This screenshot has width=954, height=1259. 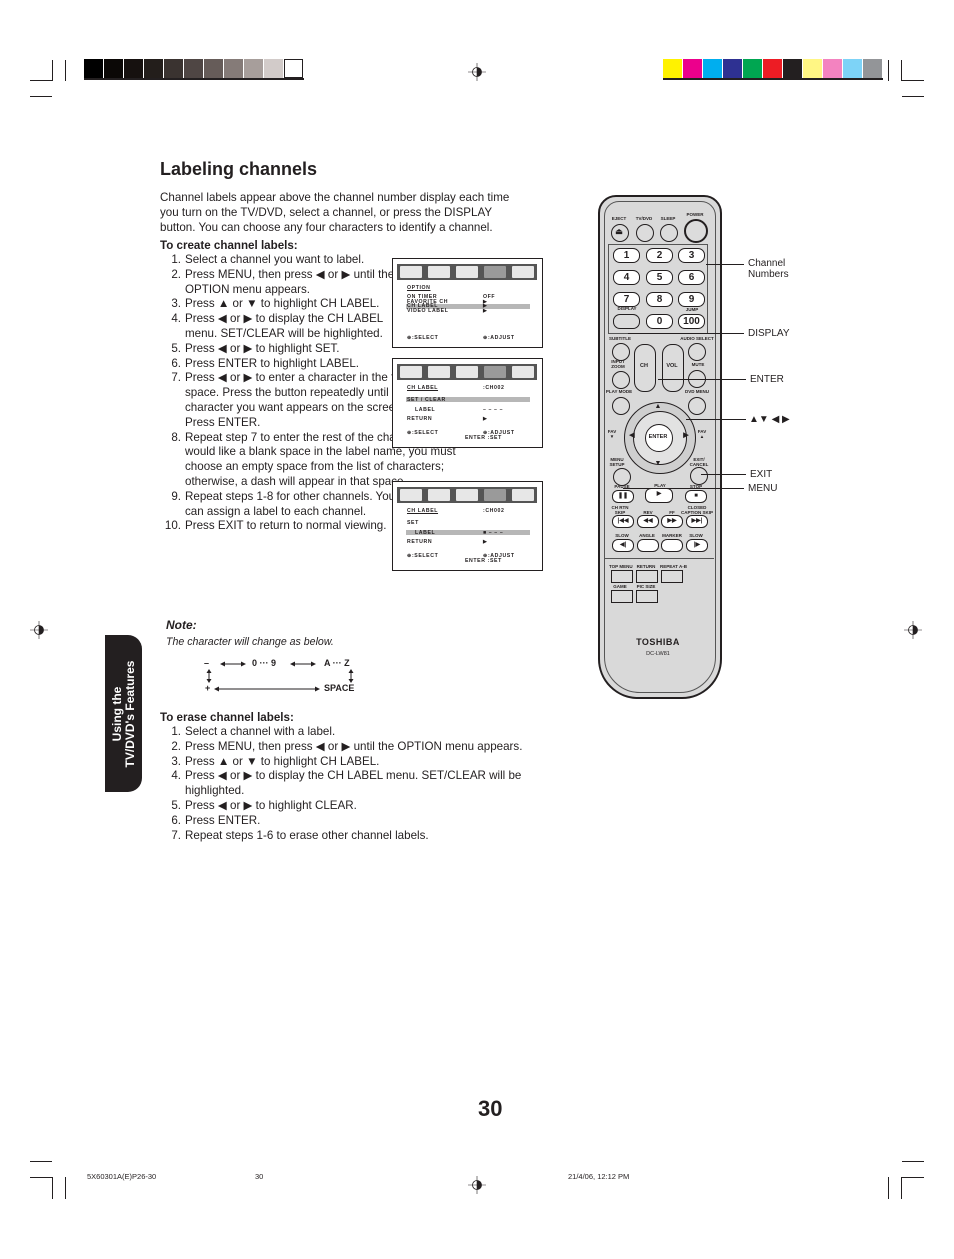 What do you see at coordinates (647, 596) in the screenshot?
I see `pic-size-button` at bounding box center [647, 596].